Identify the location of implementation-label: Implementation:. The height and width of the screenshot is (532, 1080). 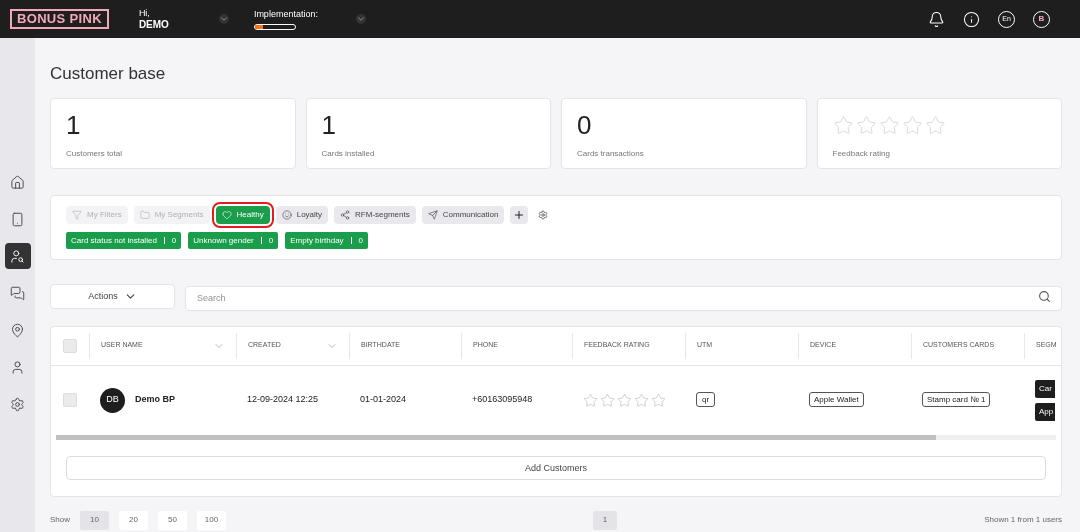
(285, 14).